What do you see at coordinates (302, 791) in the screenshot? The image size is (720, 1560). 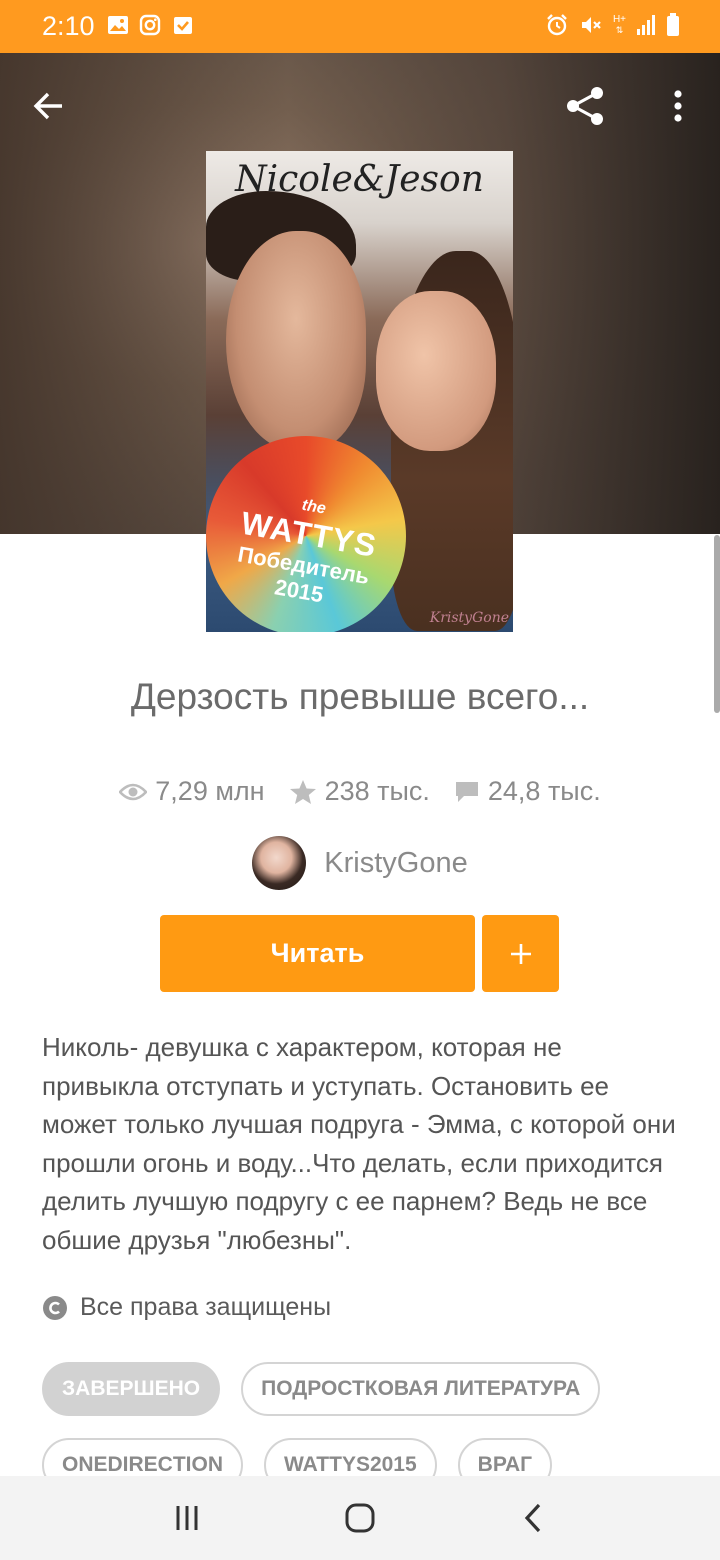 I see `star-icon` at bounding box center [302, 791].